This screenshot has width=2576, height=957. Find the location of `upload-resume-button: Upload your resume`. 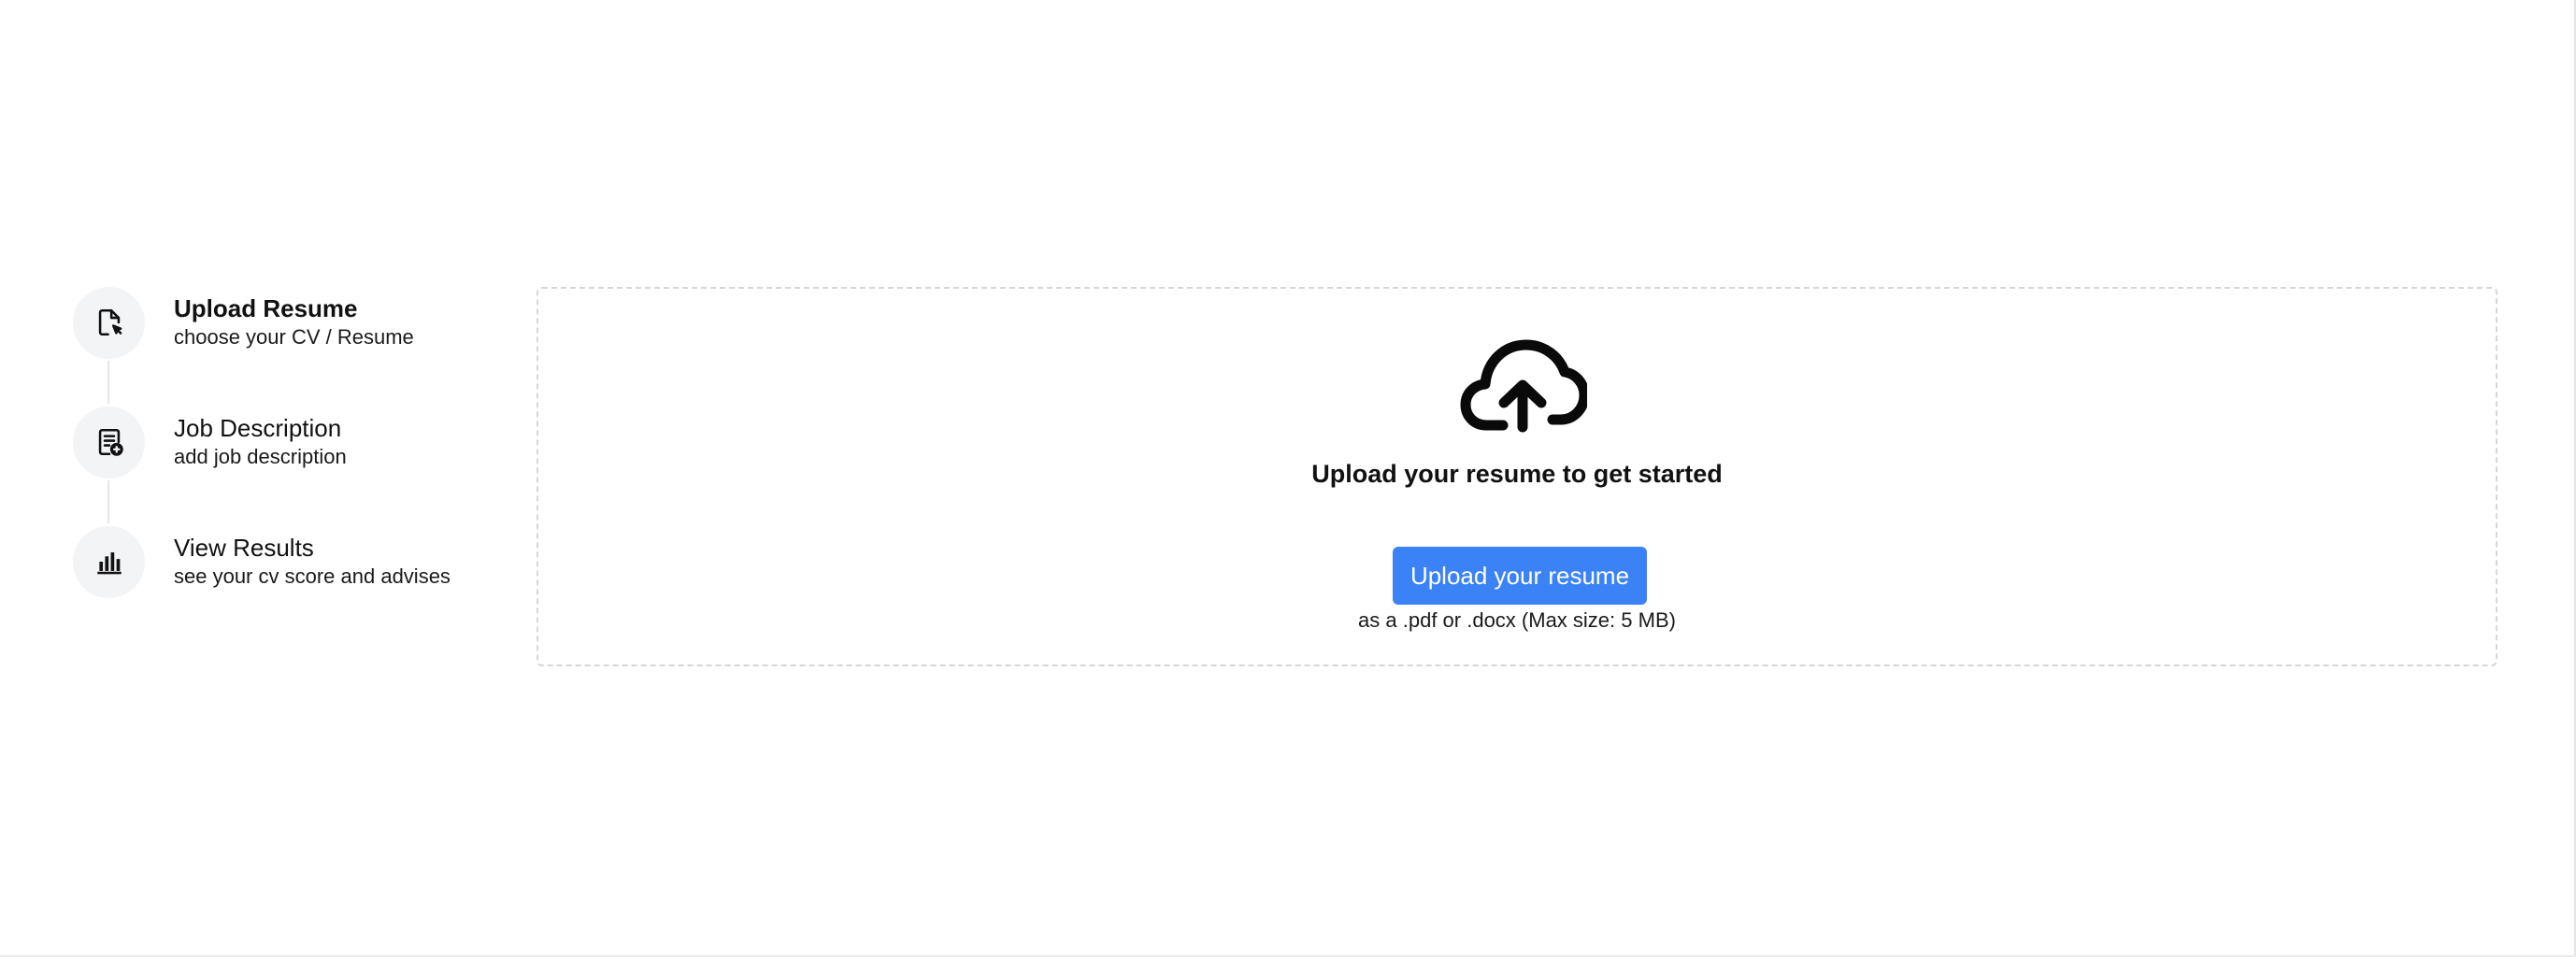

upload-resume-button: Upload your resume is located at coordinates (1520, 576).